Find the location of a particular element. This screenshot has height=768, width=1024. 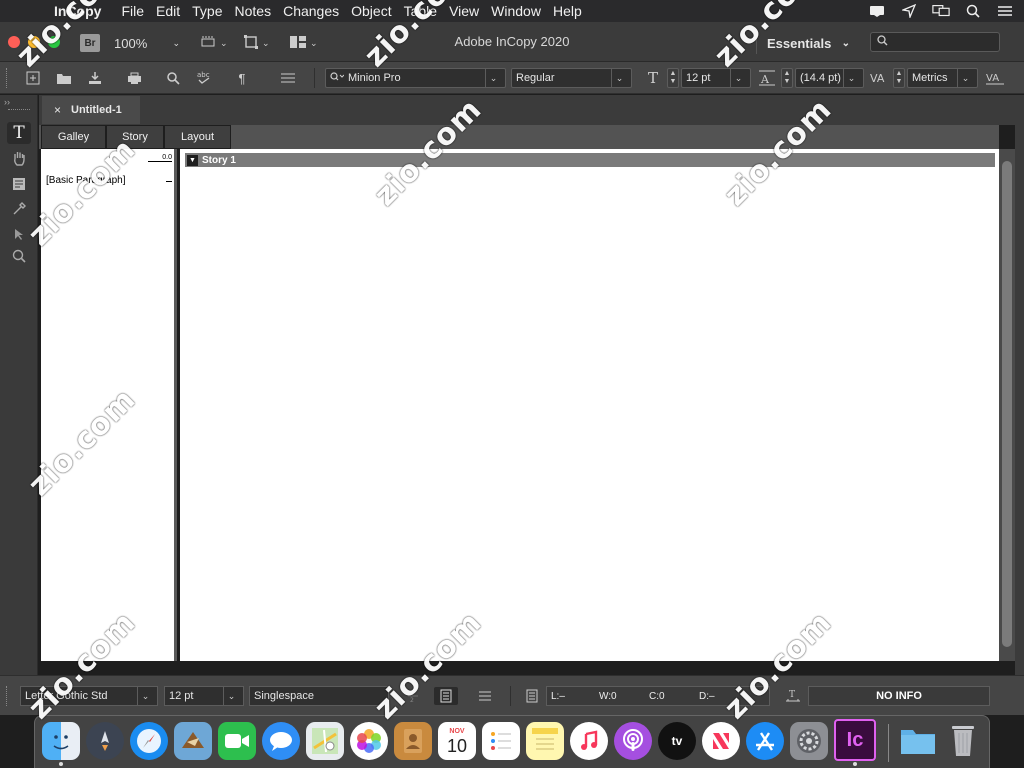

apple-tv-icon: tv is located at coordinates (677, 741).